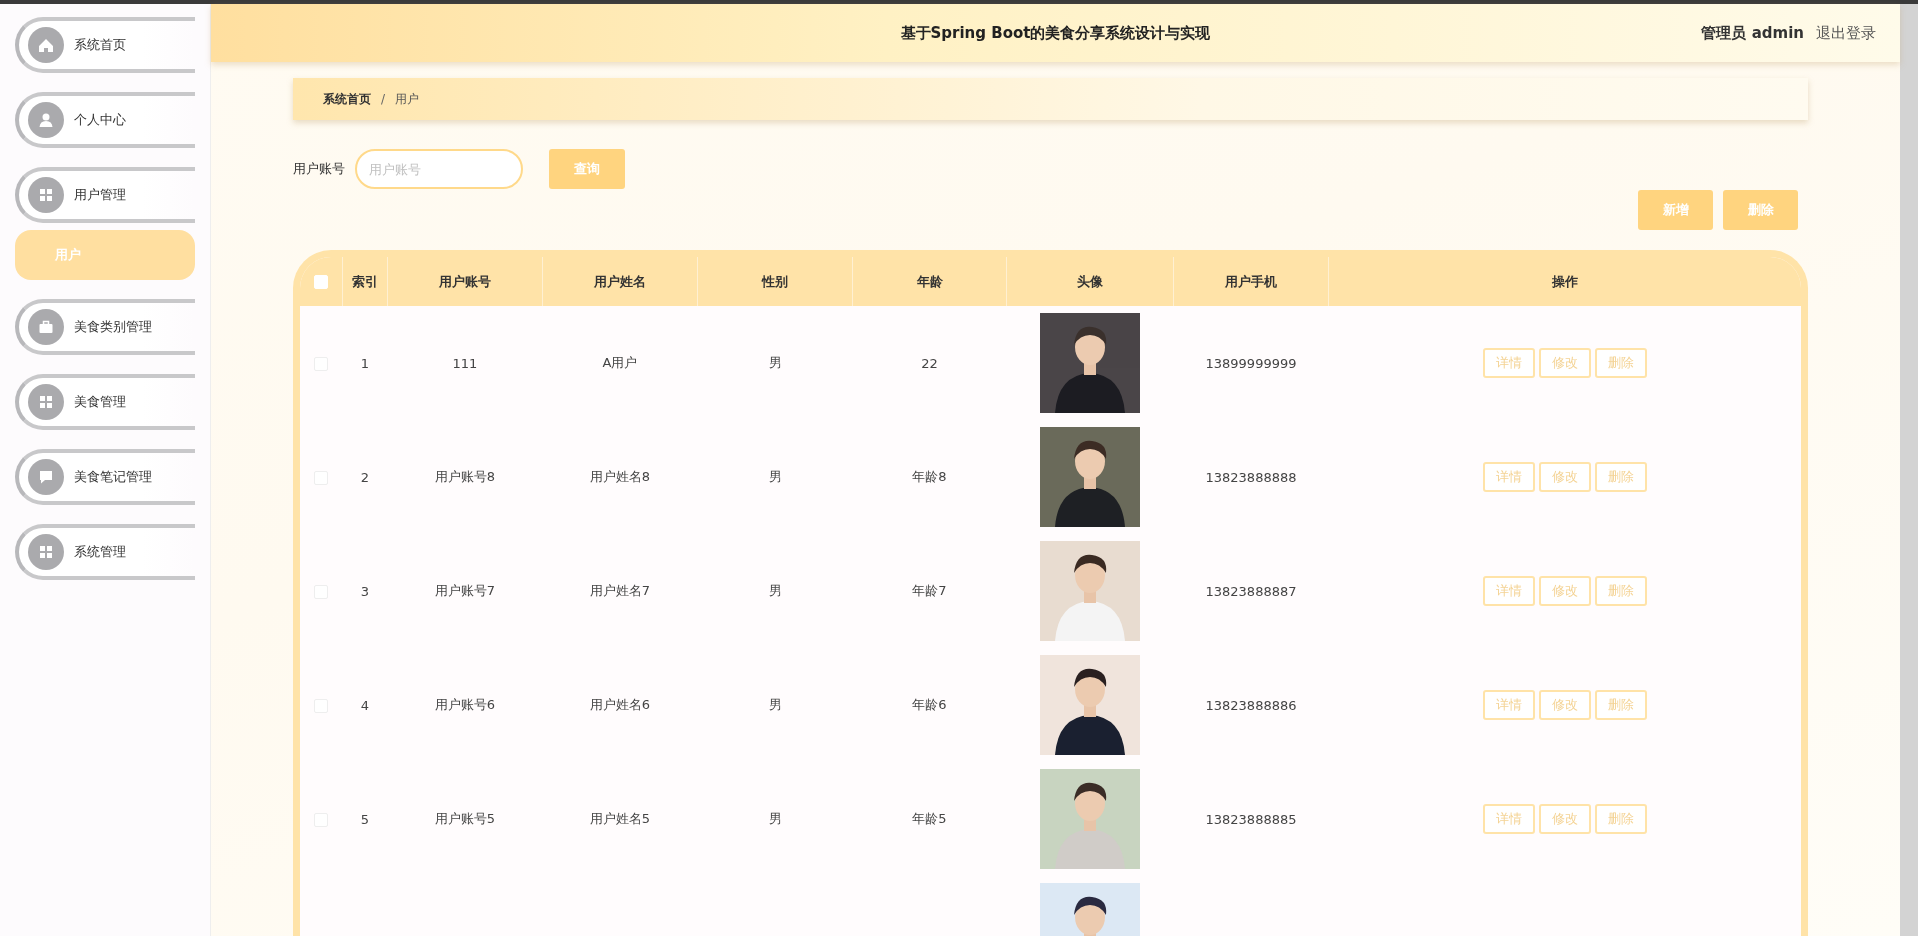 The width and height of the screenshot is (1918, 936). Describe the element at coordinates (1251, 705) in the screenshot. I see `table-cell: 13823888886` at that location.